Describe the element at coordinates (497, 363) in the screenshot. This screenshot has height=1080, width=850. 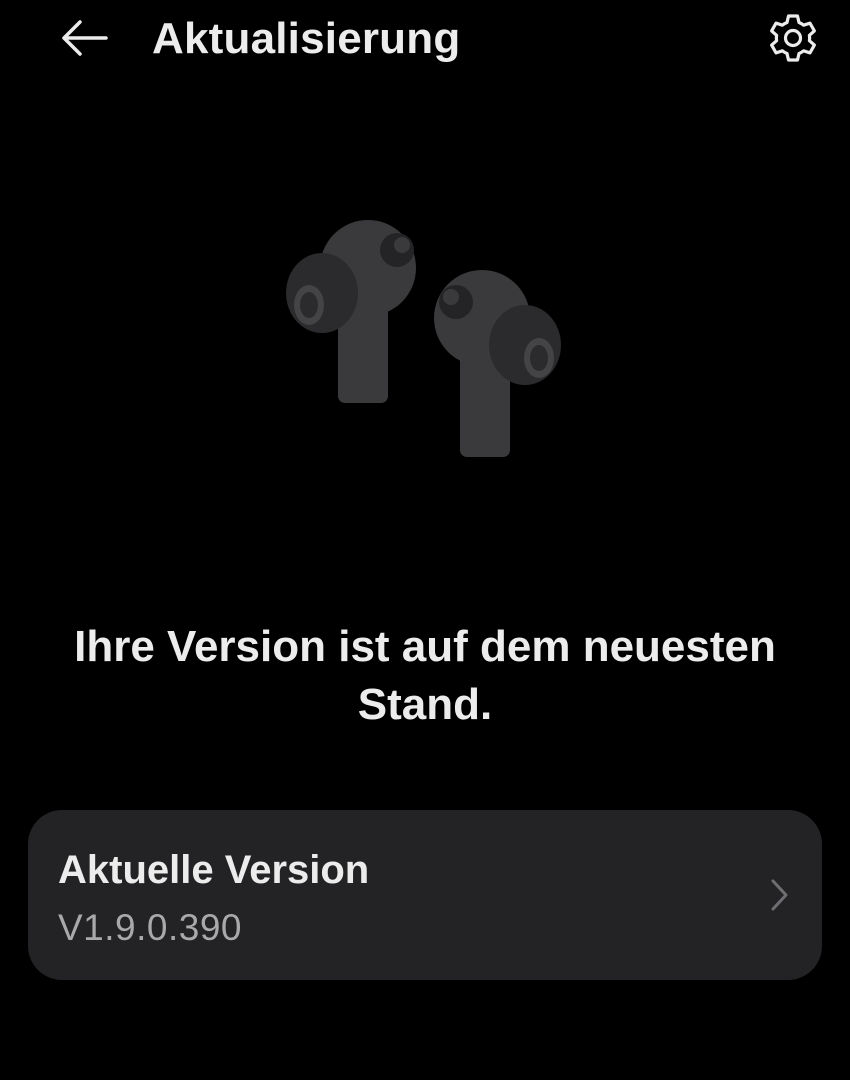
I see `right-earbud` at that location.